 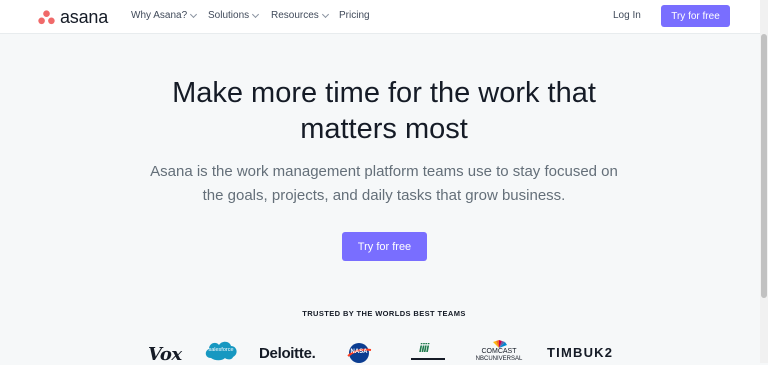 I want to click on deloitte-logo: Deloitte., so click(x=287, y=353).